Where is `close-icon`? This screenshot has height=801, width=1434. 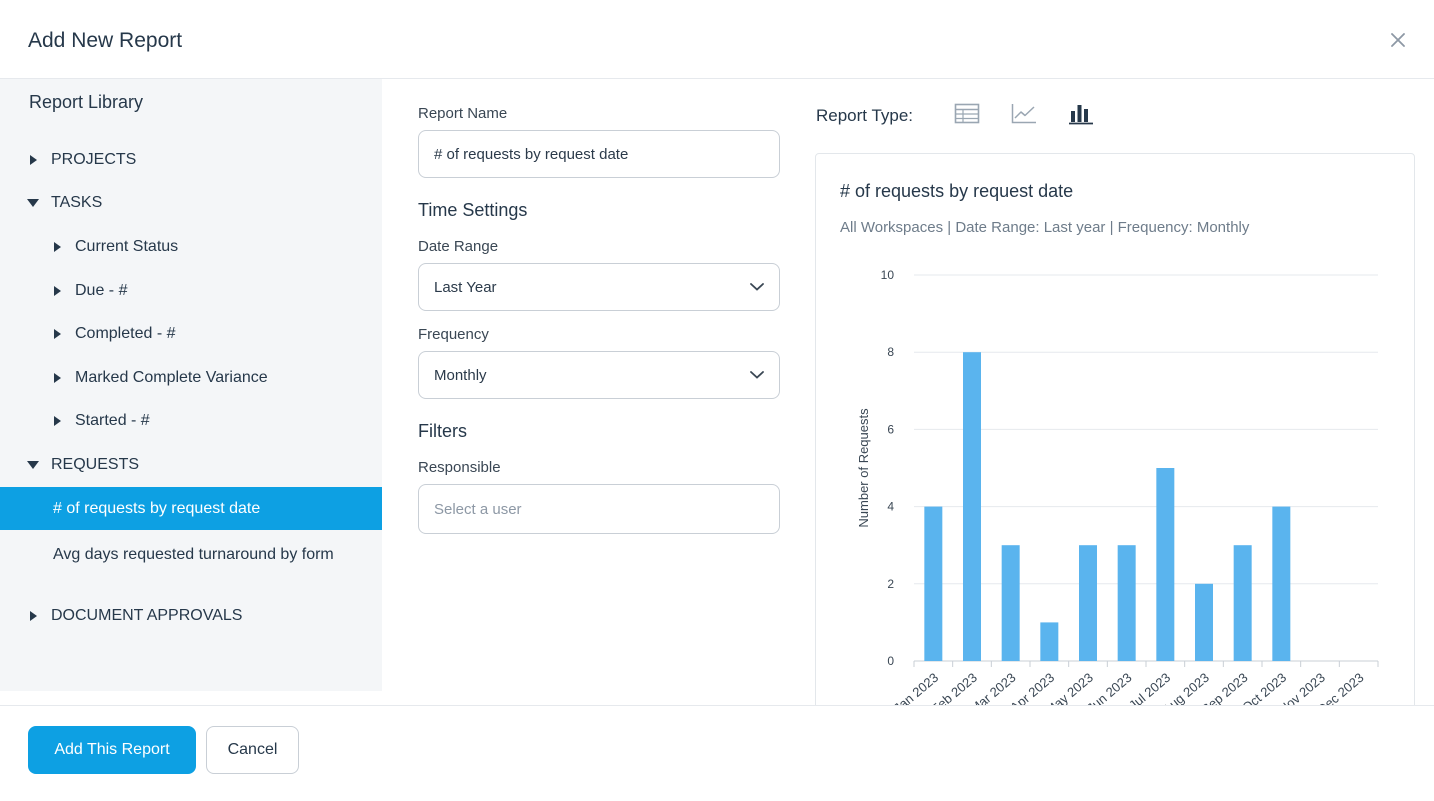 close-icon is located at coordinates (1398, 40).